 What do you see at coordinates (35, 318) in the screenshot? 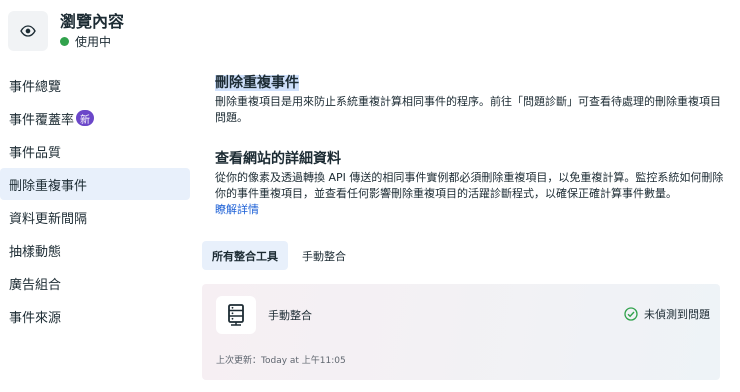
I see `sidebar-item-label: 事件來源` at bounding box center [35, 318].